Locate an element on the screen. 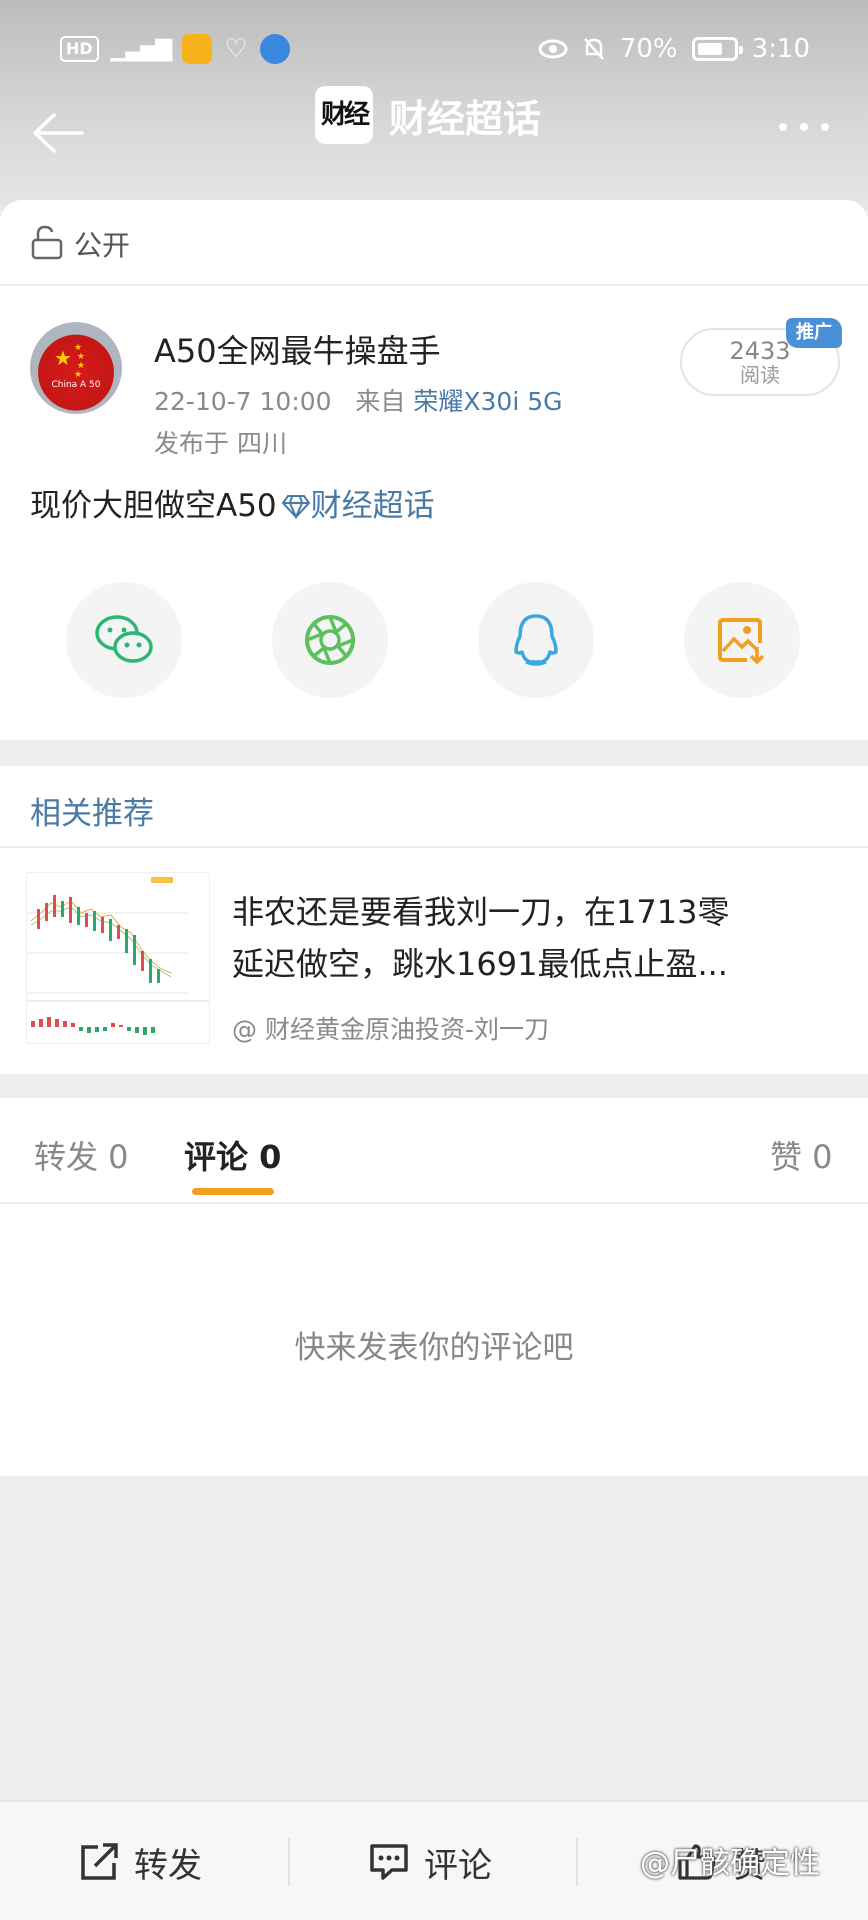 This screenshot has height=1920, width=868. more-dots-icon is located at coordinates (804, 127).